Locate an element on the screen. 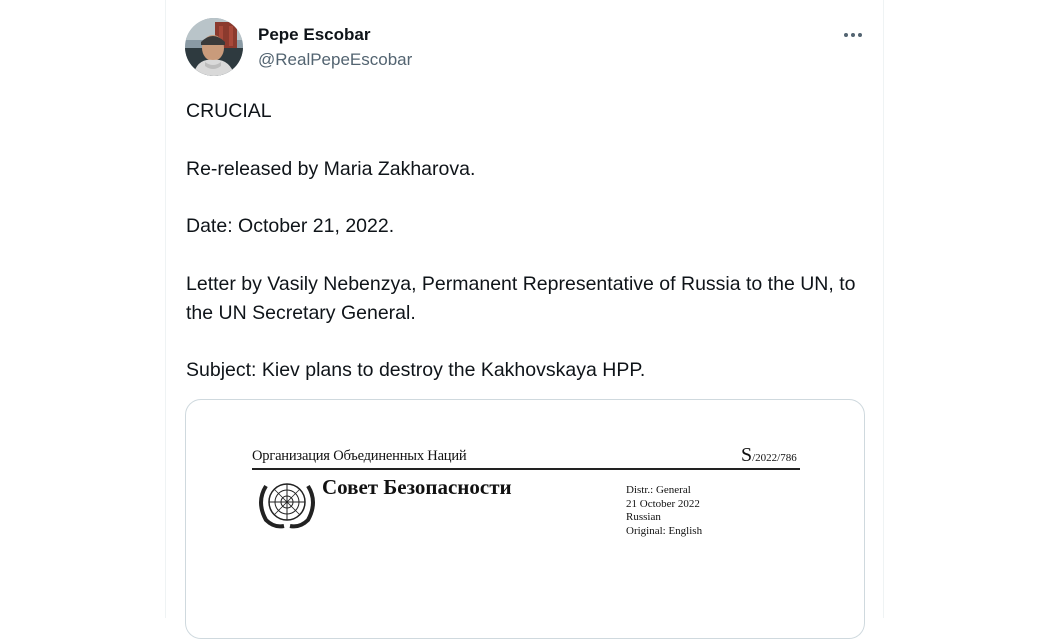 This screenshot has width=1050, height=639. profile-photo is located at coordinates (214, 47).